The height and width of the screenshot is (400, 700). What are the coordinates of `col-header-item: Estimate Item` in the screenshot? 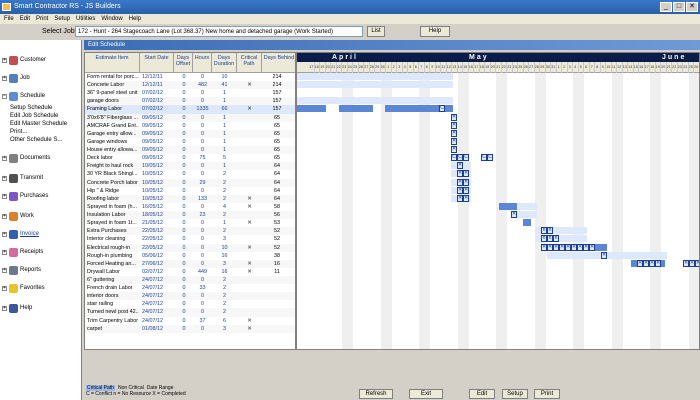 It's located at (112, 63).